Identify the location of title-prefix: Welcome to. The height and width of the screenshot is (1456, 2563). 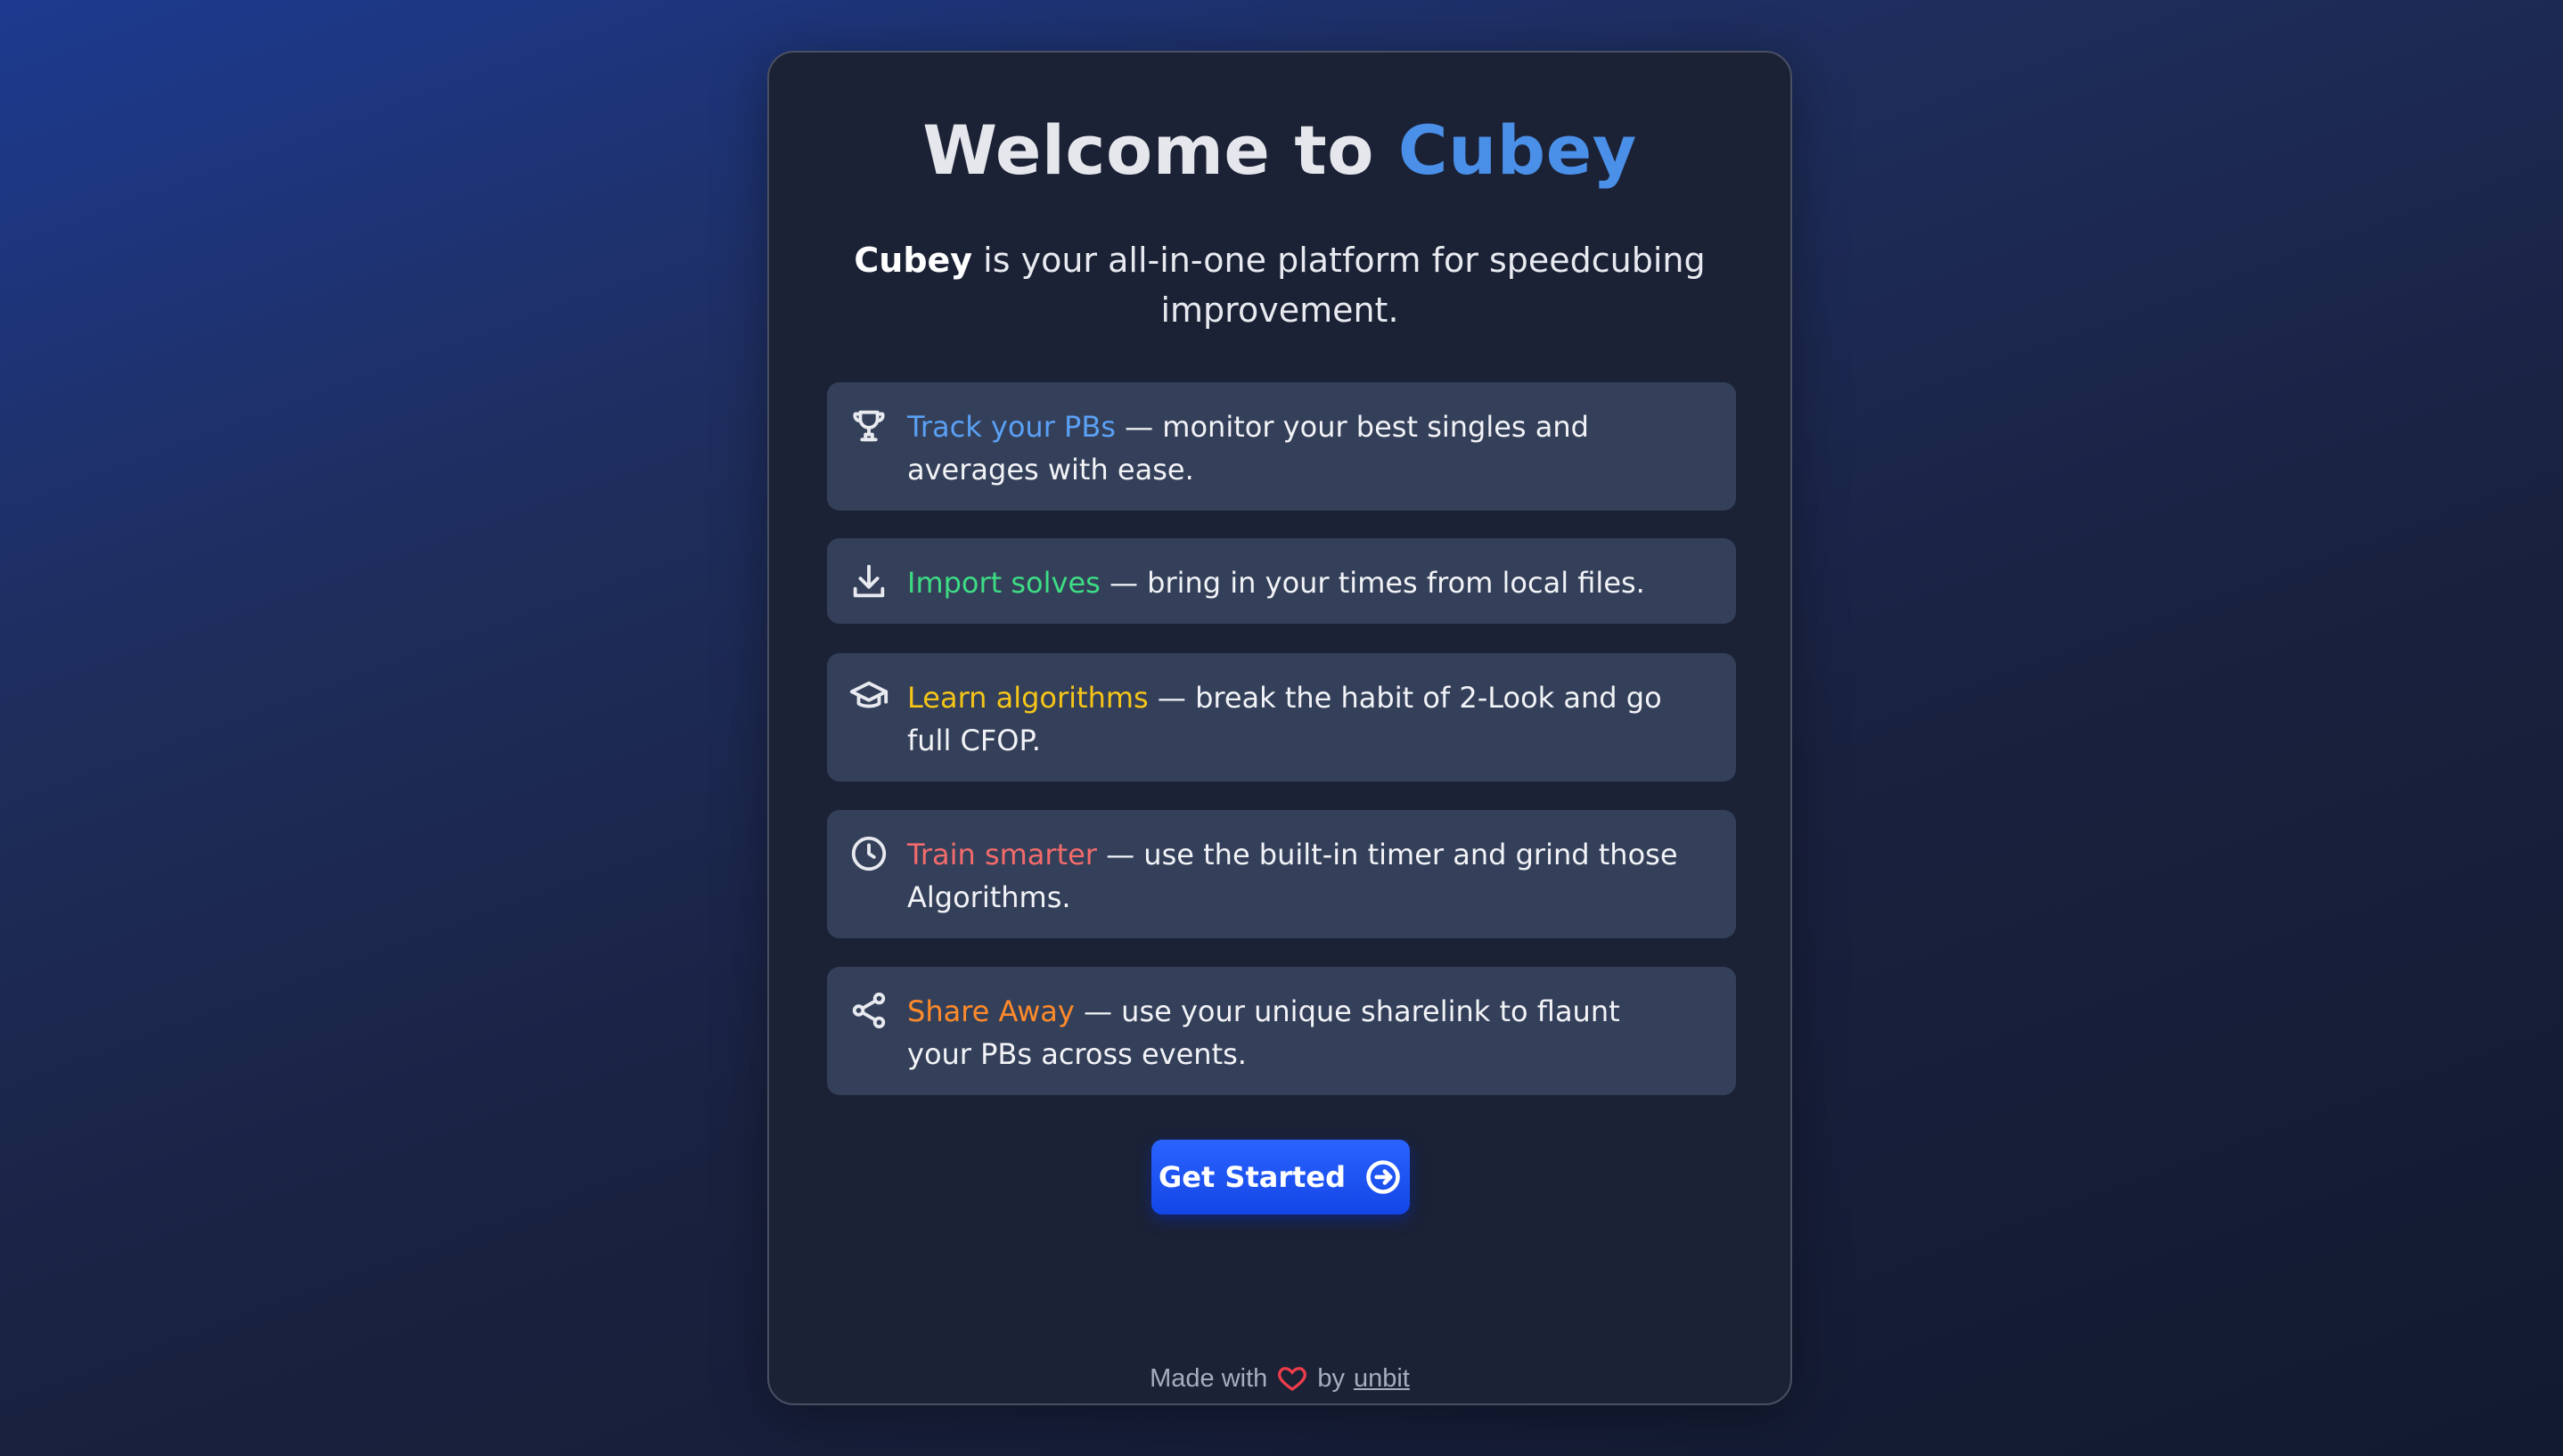
(1160, 150).